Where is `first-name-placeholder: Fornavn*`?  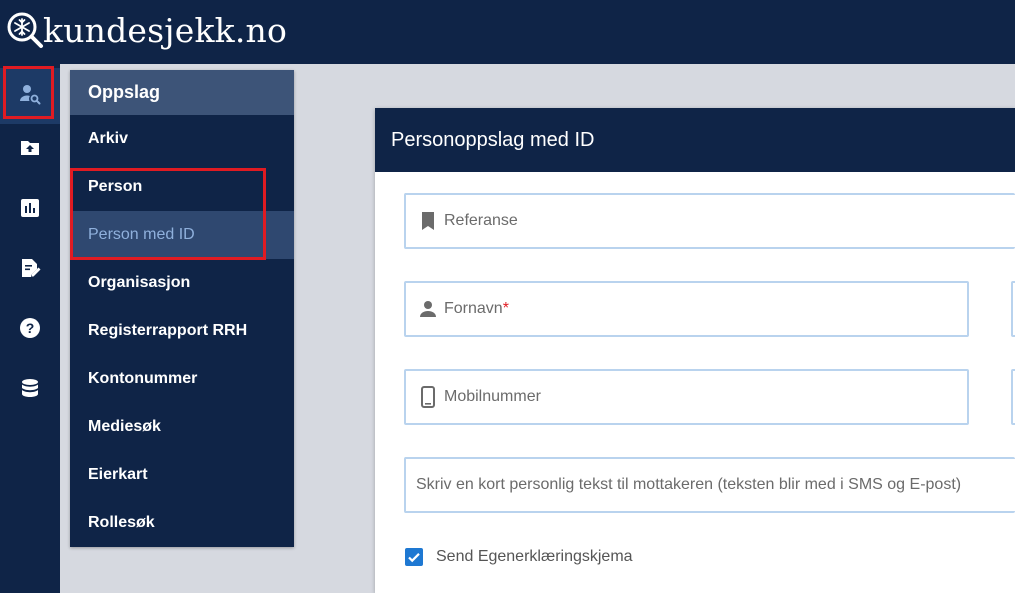 first-name-placeholder: Fornavn* is located at coordinates (476, 309).